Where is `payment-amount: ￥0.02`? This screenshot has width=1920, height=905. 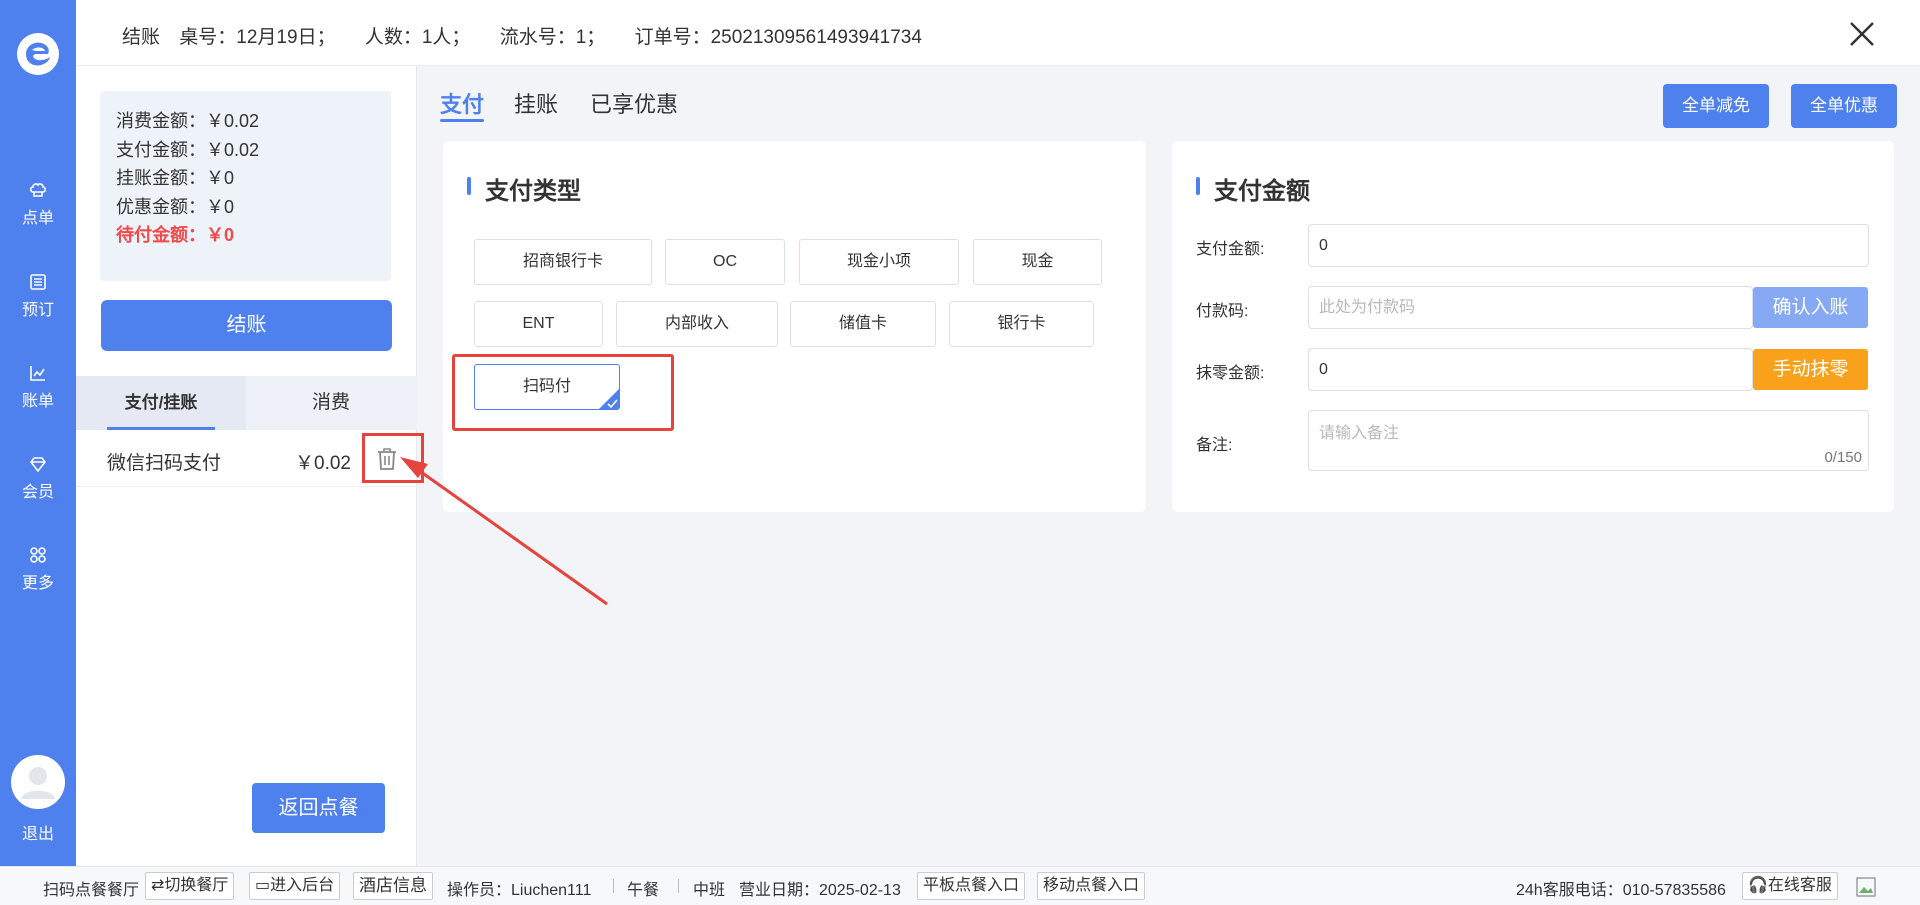 payment-amount: ￥0.02 is located at coordinates (323, 463).